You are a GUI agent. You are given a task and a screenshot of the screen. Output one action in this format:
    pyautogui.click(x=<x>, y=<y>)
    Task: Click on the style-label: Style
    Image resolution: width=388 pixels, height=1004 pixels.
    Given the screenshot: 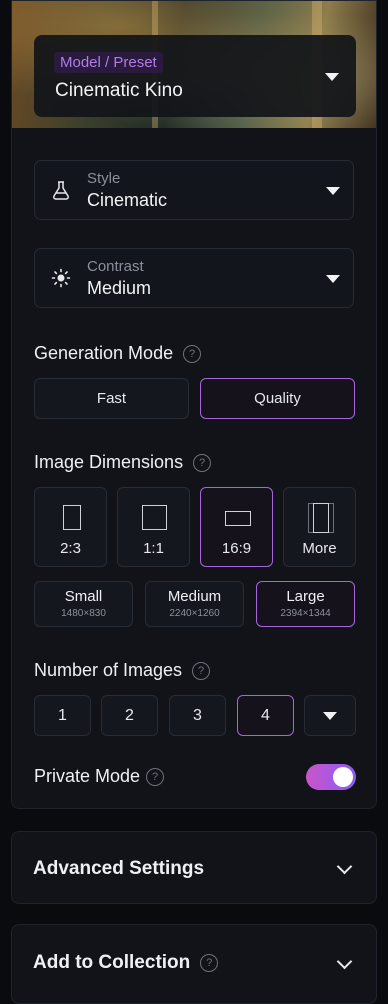 What is the action you would take?
    pyautogui.click(x=104, y=178)
    